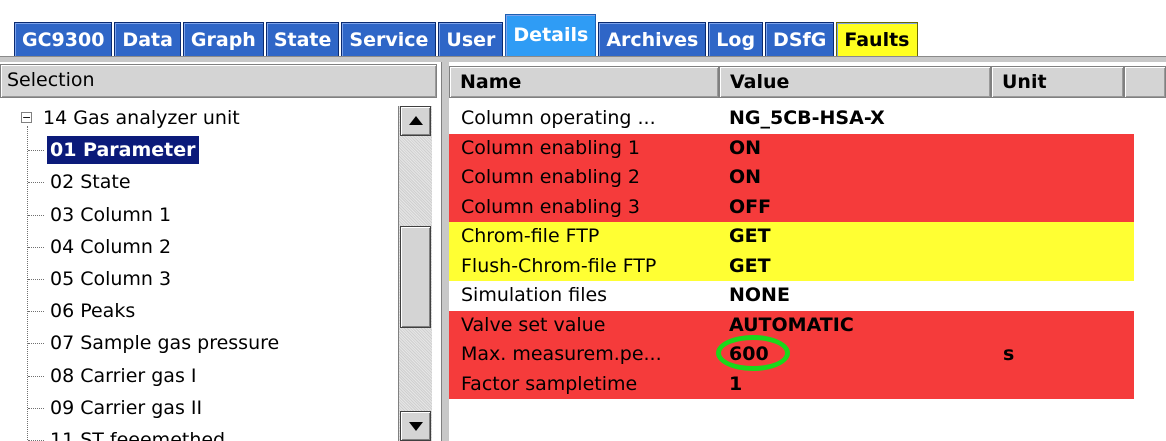 Image resolution: width=1166 pixels, height=441 pixels. Describe the element at coordinates (855, 296) in the screenshot. I see `cell-value: NONE` at that location.